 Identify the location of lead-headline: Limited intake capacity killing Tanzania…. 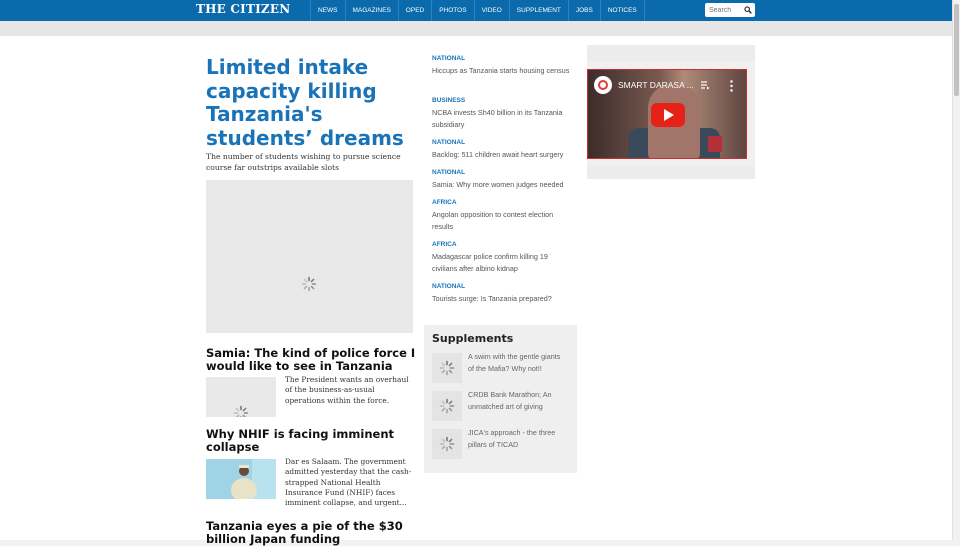
(311, 102).